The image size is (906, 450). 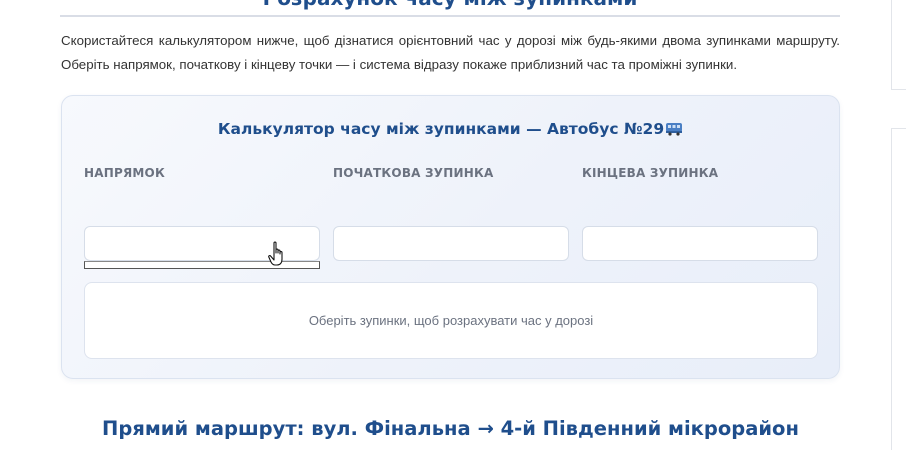 I want to click on end-stop-label: КІНЦЕВА ЗУПИНКА, so click(x=650, y=173).